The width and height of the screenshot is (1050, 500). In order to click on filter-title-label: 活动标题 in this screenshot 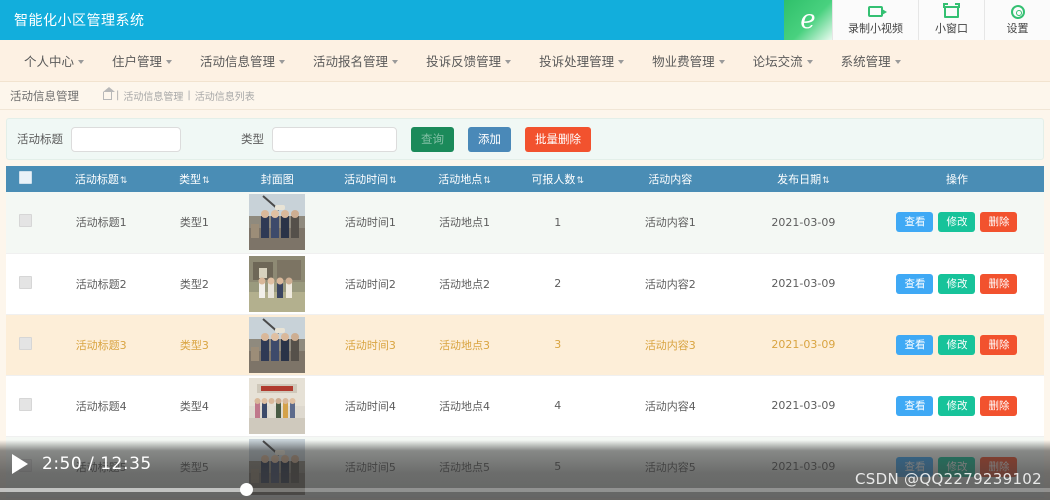, I will do `click(40, 139)`.